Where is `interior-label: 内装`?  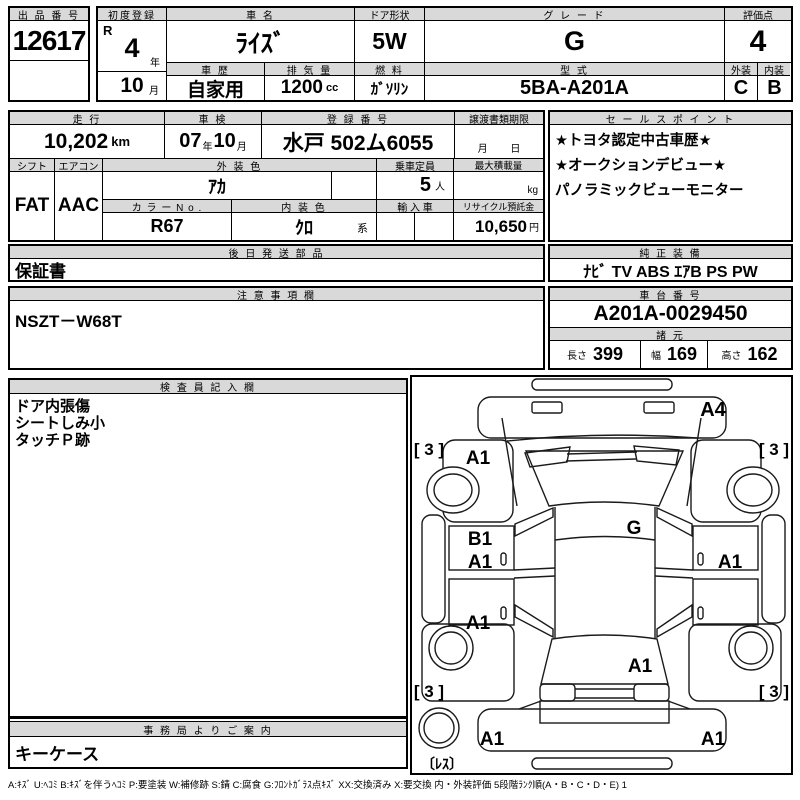
interior-label: 内装 is located at coordinates (773, 69).